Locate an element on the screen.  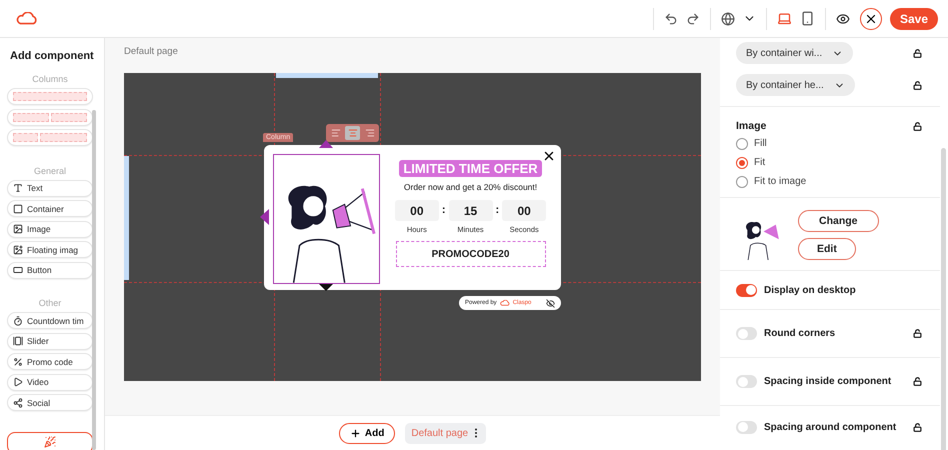
text-icon is located at coordinates (18, 188).